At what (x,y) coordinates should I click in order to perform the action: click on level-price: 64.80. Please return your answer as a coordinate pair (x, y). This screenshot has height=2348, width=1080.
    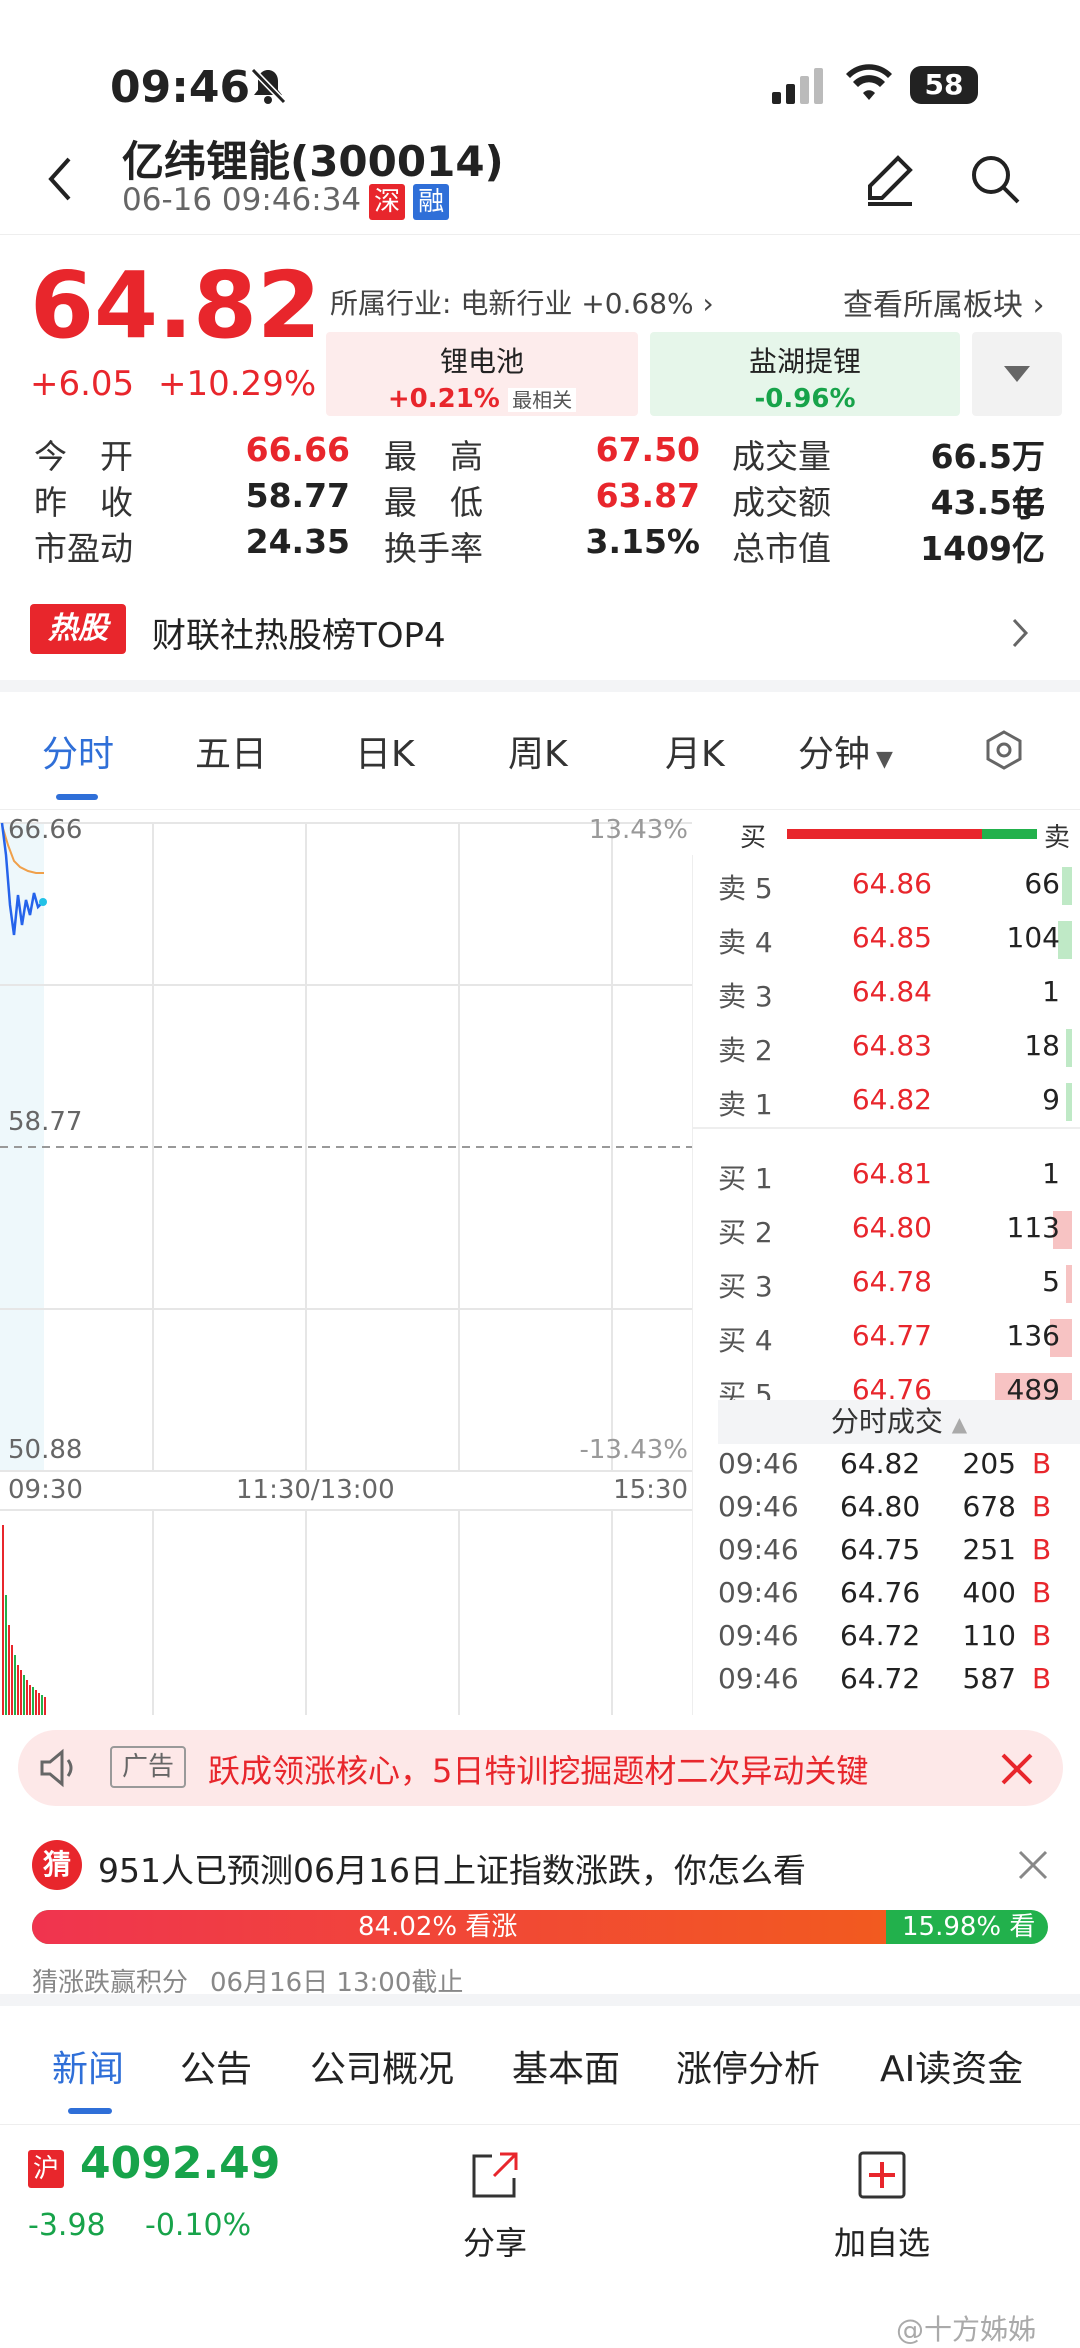
    Looking at the image, I should click on (891, 1227).